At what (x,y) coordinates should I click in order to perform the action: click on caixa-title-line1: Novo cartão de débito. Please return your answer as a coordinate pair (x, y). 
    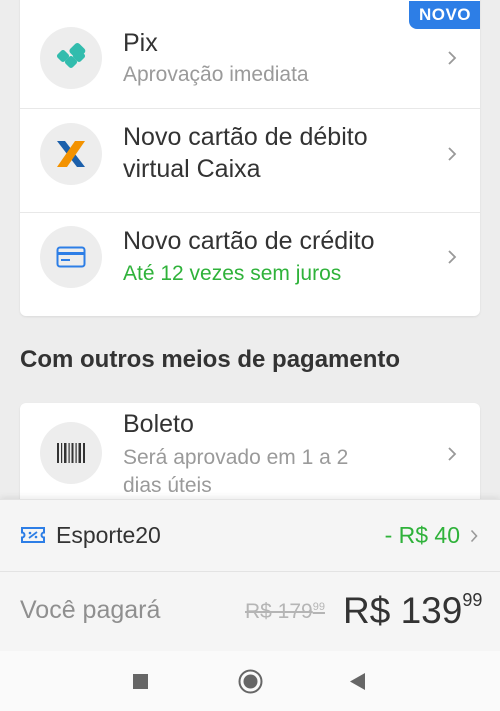
    Looking at the image, I should click on (245, 137).